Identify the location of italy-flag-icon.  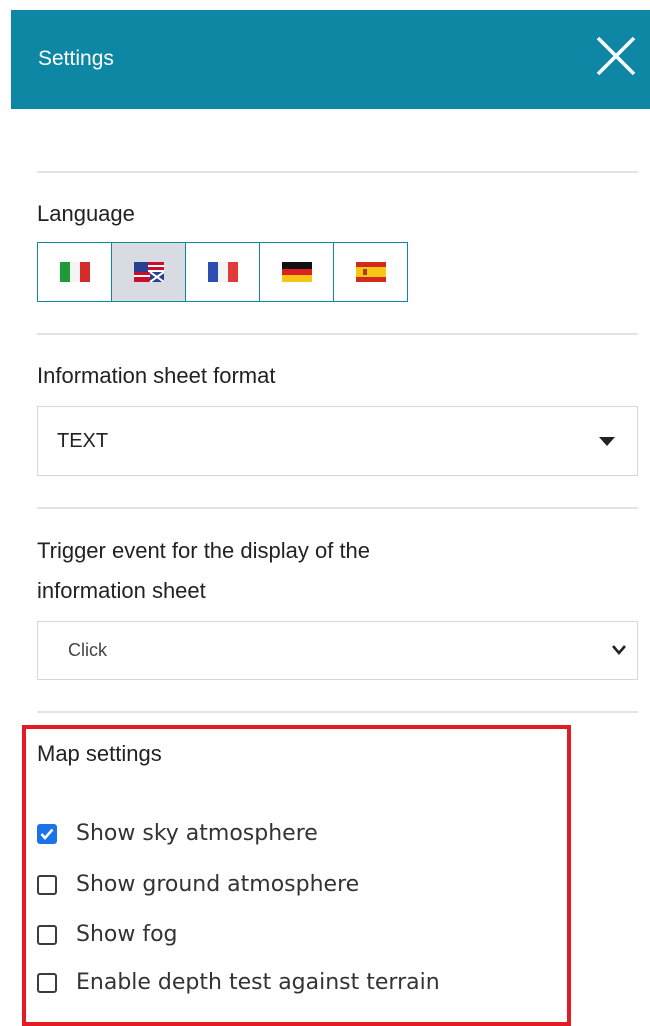
(74, 272).